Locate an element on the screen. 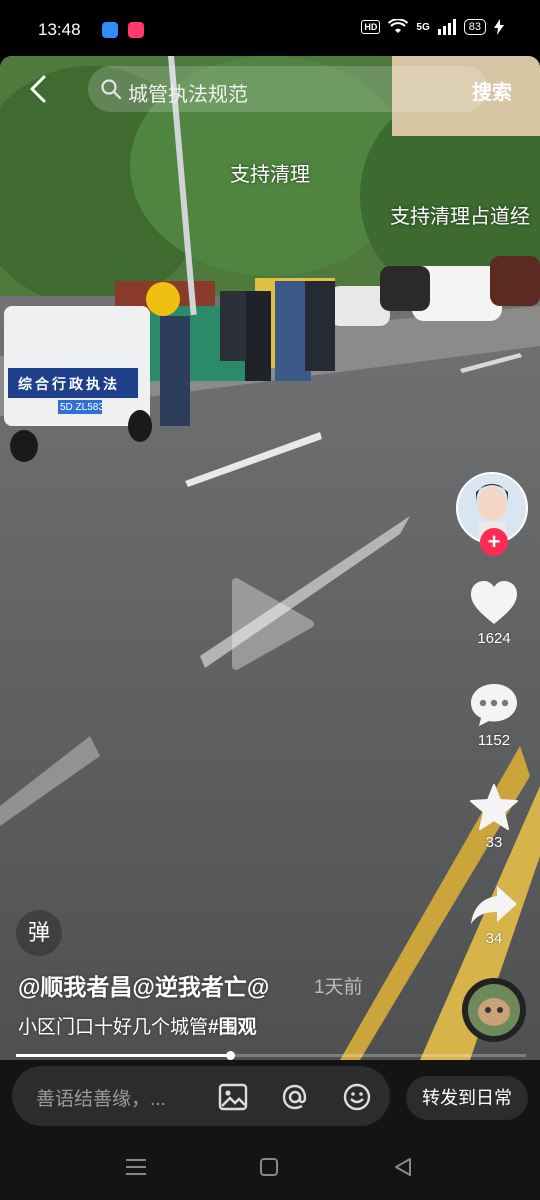 This screenshot has height=1200, width=540. back-nav-icon is located at coordinates (403, 1167).